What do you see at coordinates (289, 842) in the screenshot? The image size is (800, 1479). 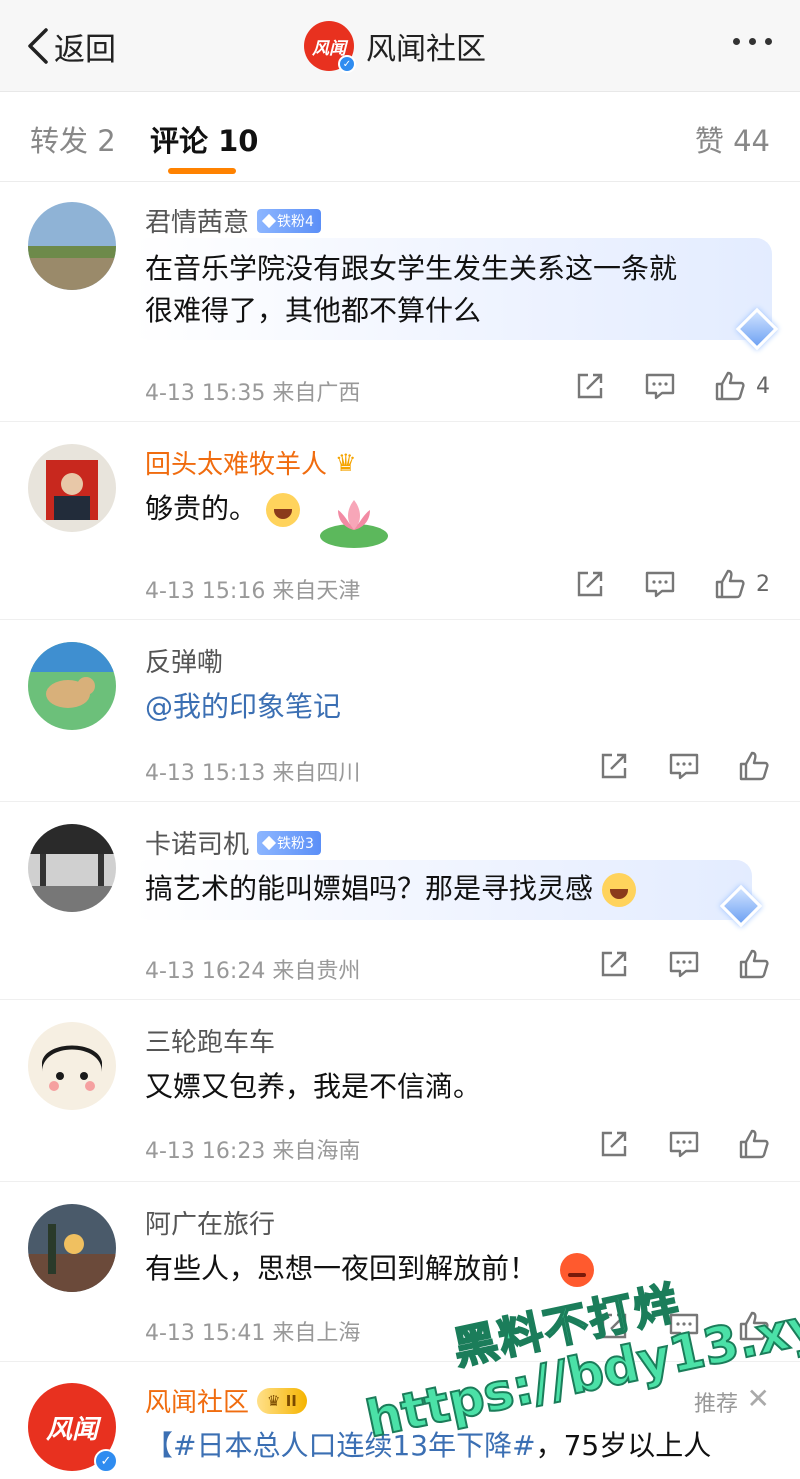 I see `fan-badge: 铁粉3` at bounding box center [289, 842].